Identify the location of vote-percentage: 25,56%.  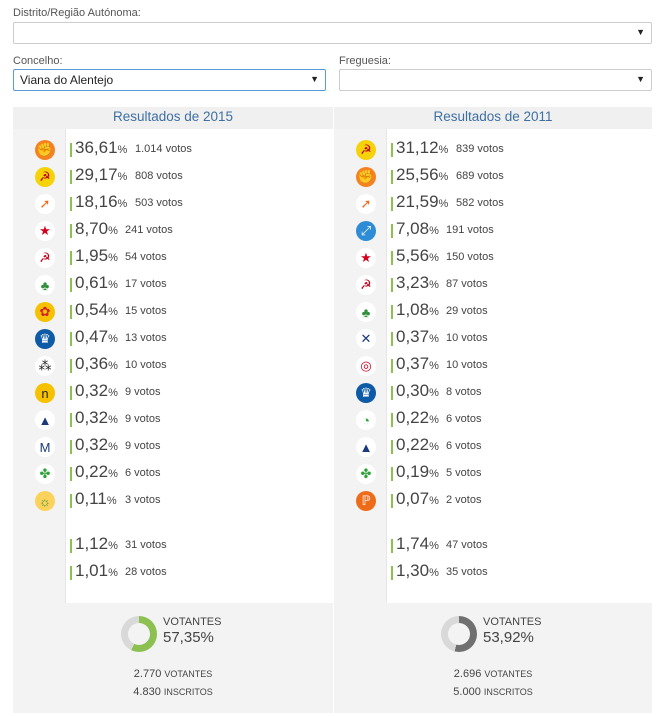
(422, 174).